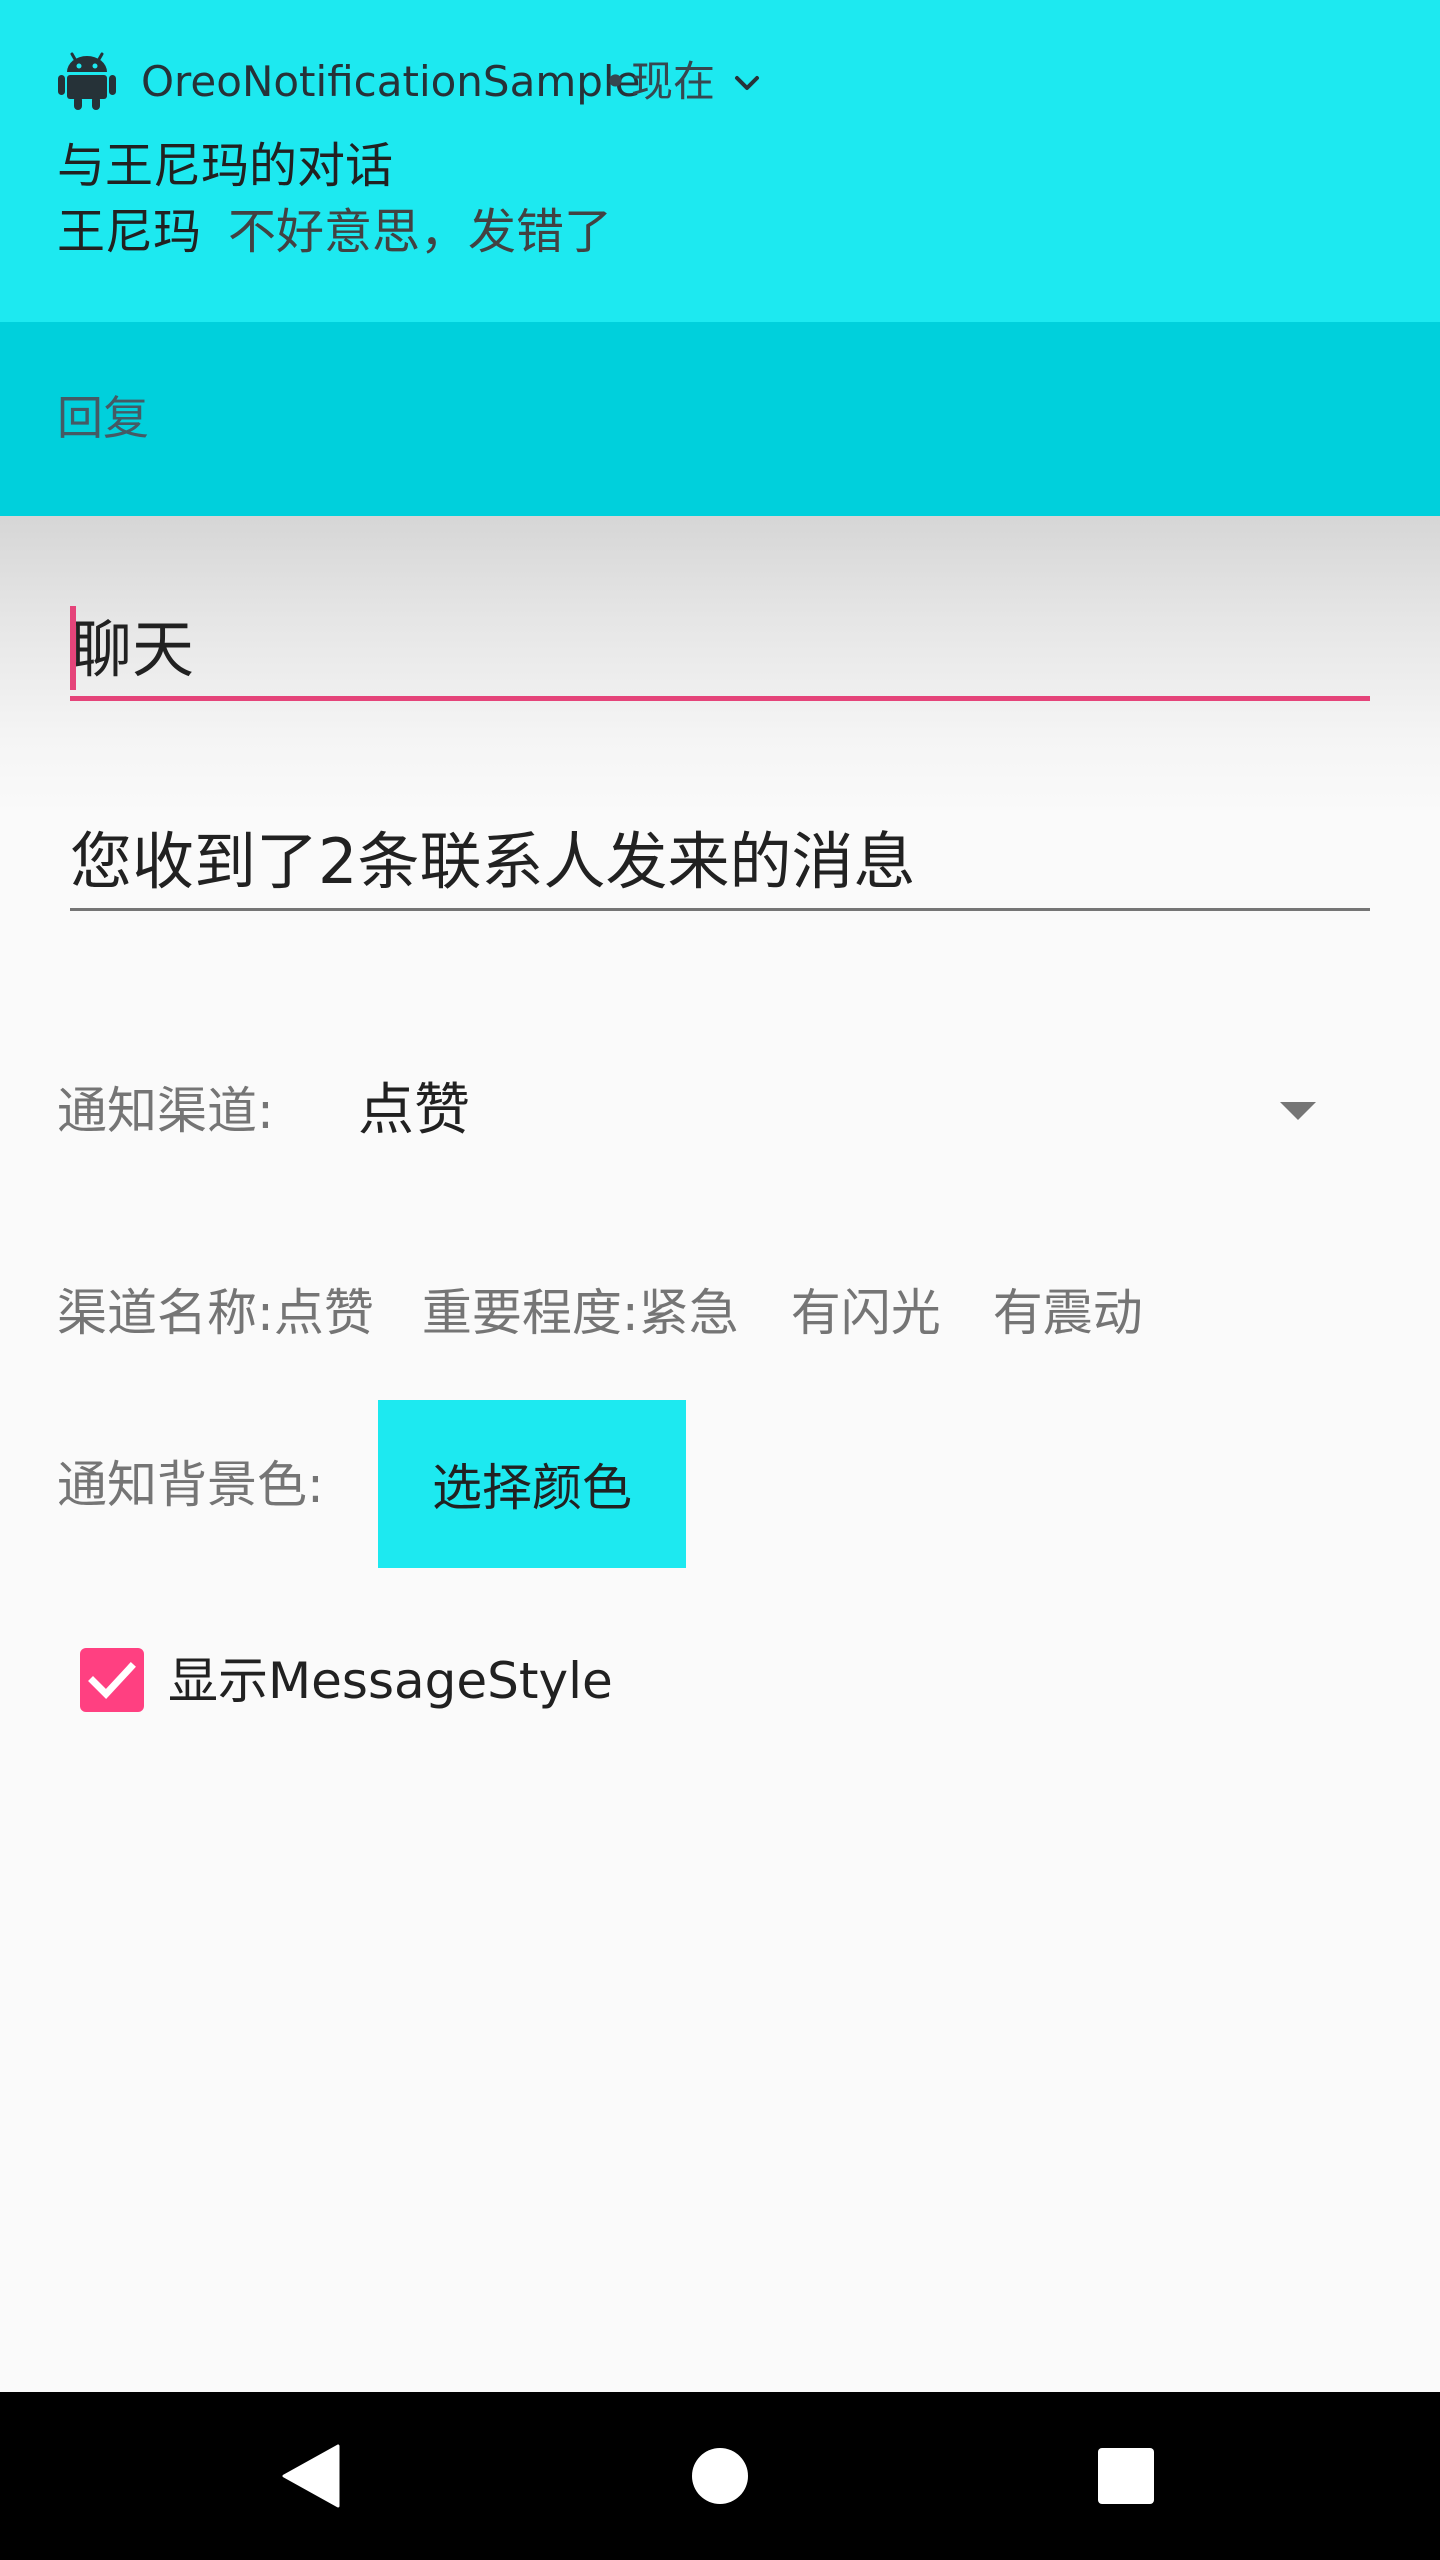  I want to click on title-input: 聊天, so click(132, 650).